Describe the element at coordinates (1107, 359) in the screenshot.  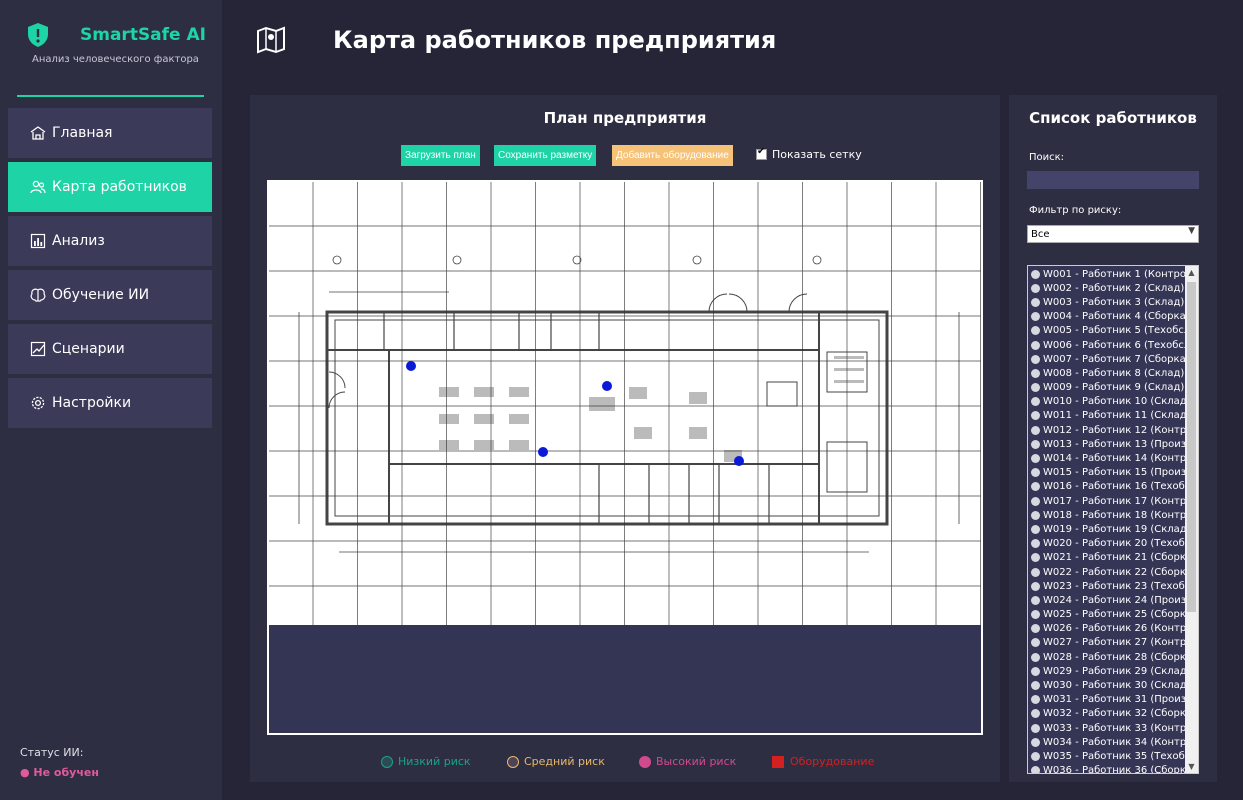
I see `worker-list-item: W007 - Работник 7 (Сборка)` at that location.